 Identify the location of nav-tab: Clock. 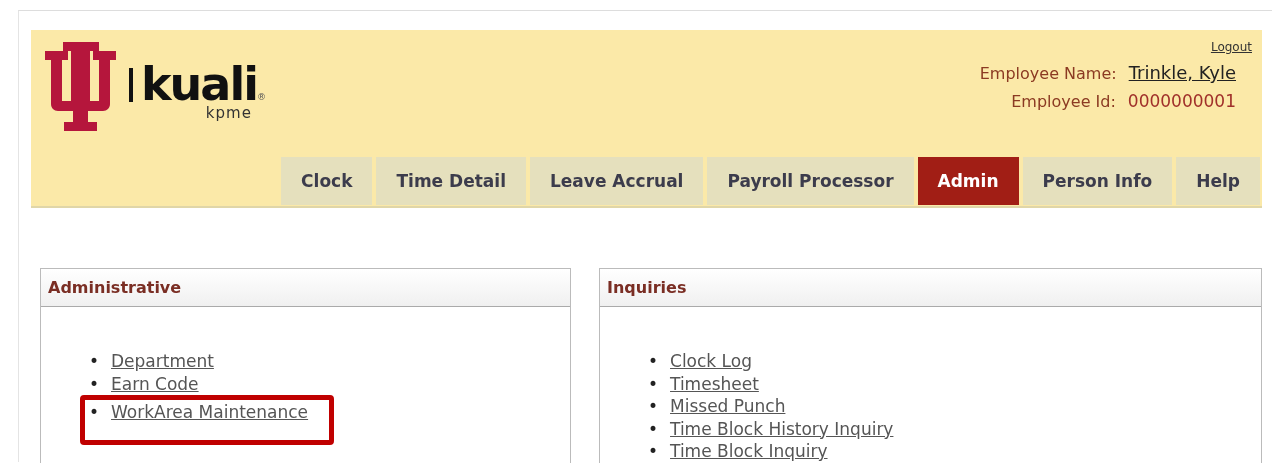
(327, 181).